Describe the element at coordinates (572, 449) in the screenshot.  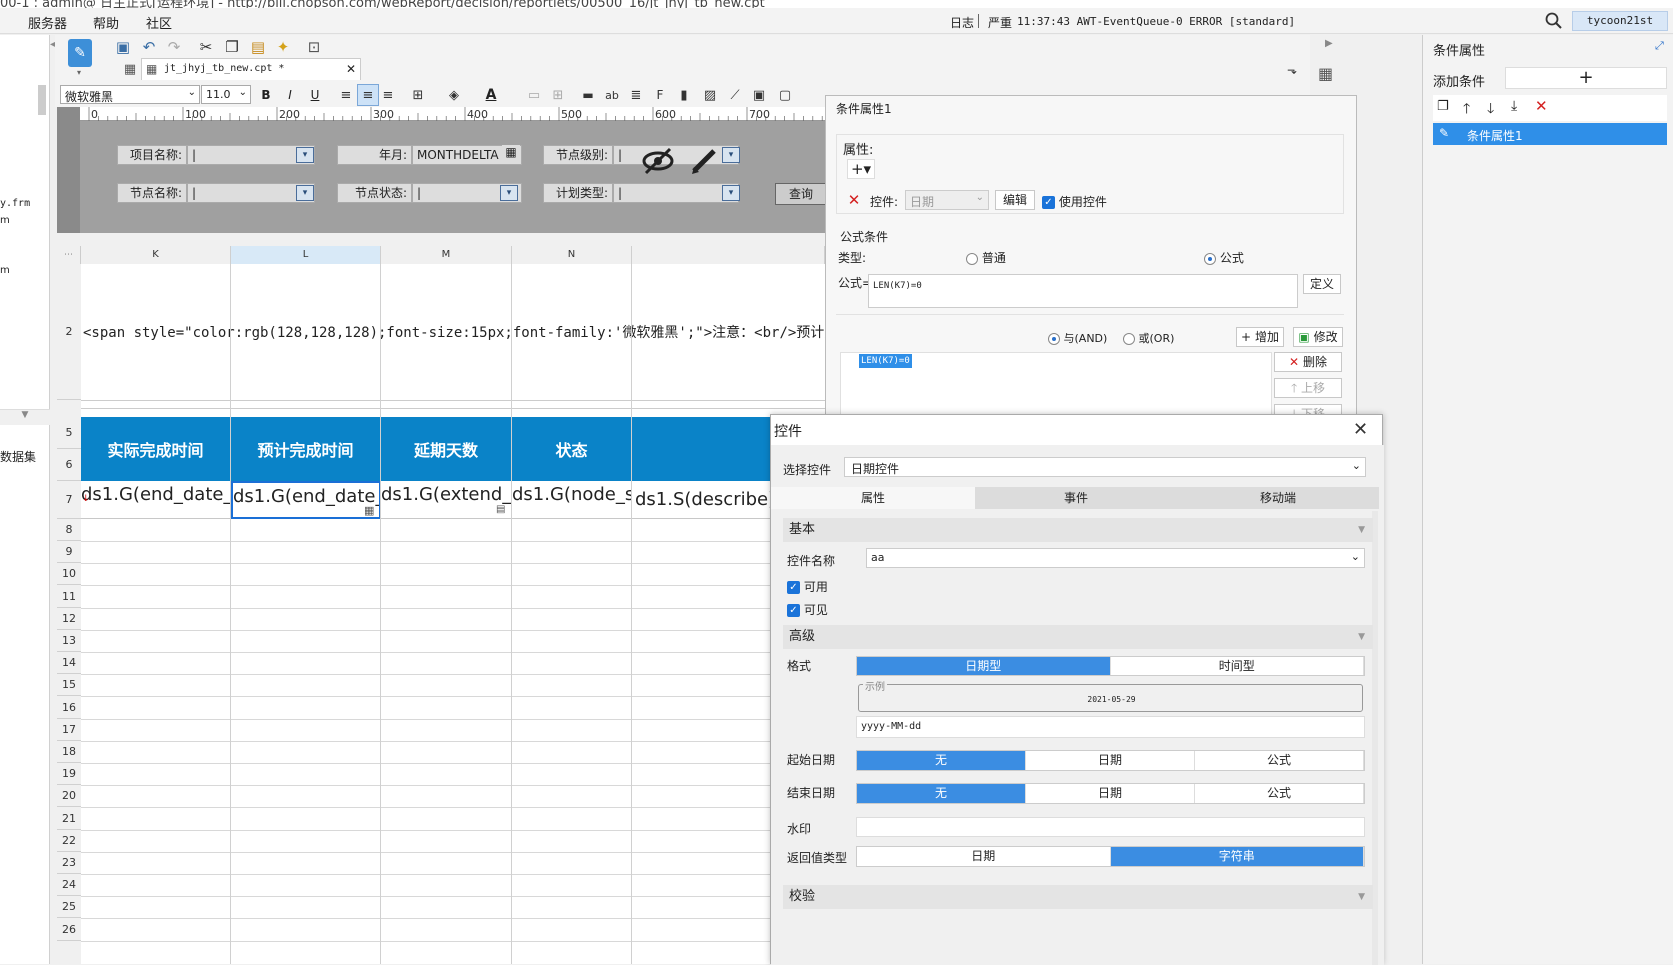
I see `header-status: 状态` at that location.